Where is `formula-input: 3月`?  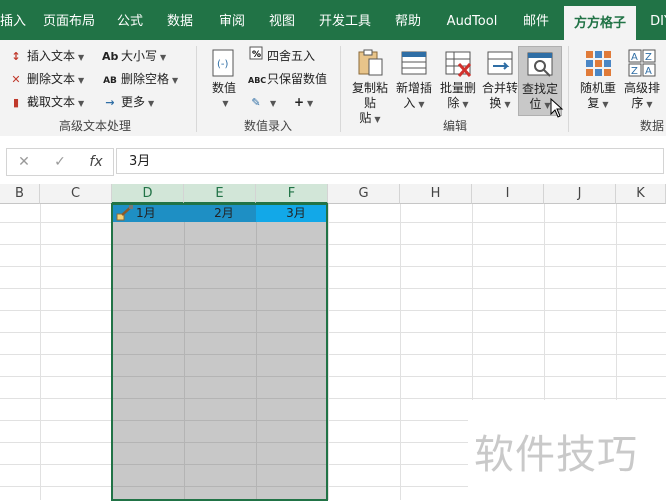 formula-input: 3月 is located at coordinates (390, 161).